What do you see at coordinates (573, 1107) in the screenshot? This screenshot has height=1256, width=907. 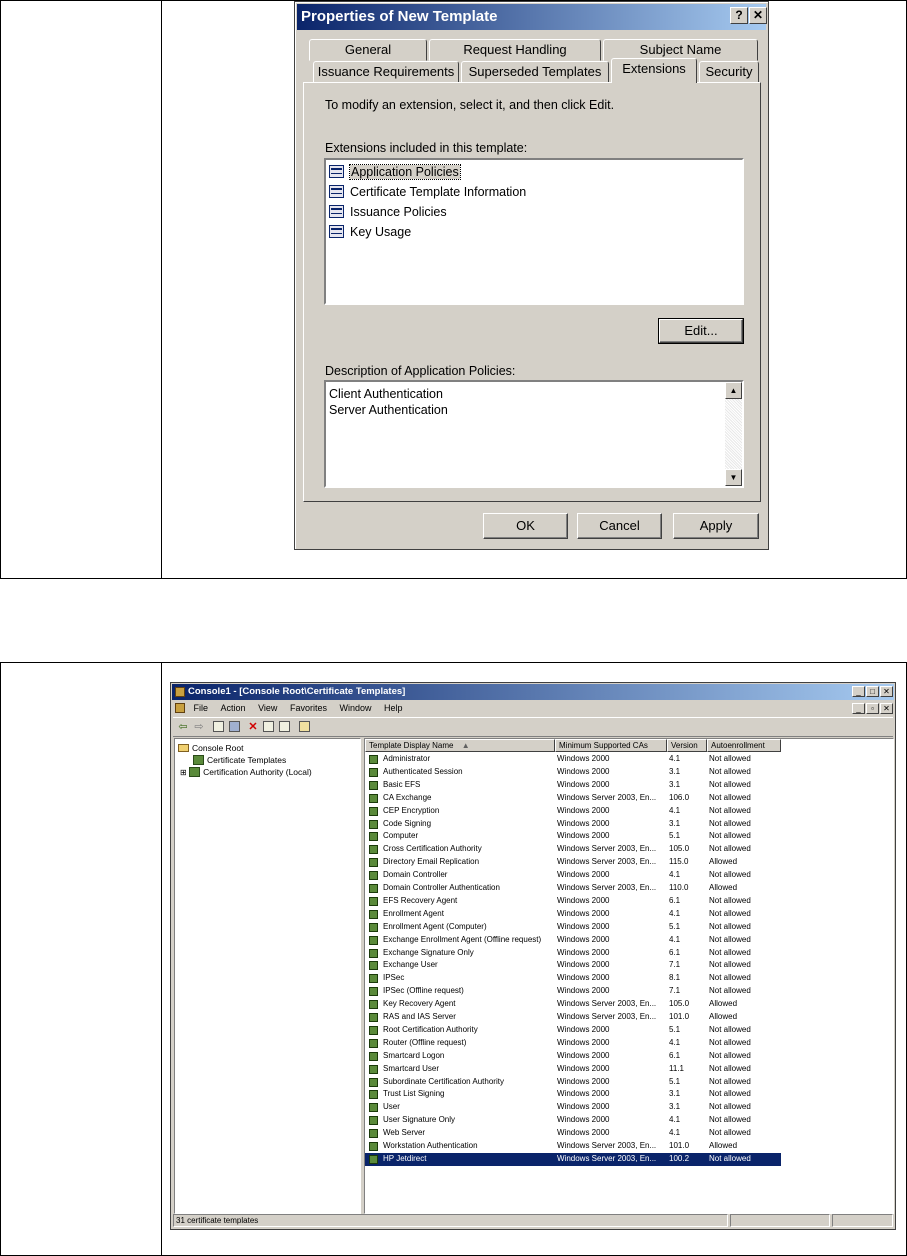 I see `table-row: User Windows 2000 3.1 Not allowed` at bounding box center [573, 1107].